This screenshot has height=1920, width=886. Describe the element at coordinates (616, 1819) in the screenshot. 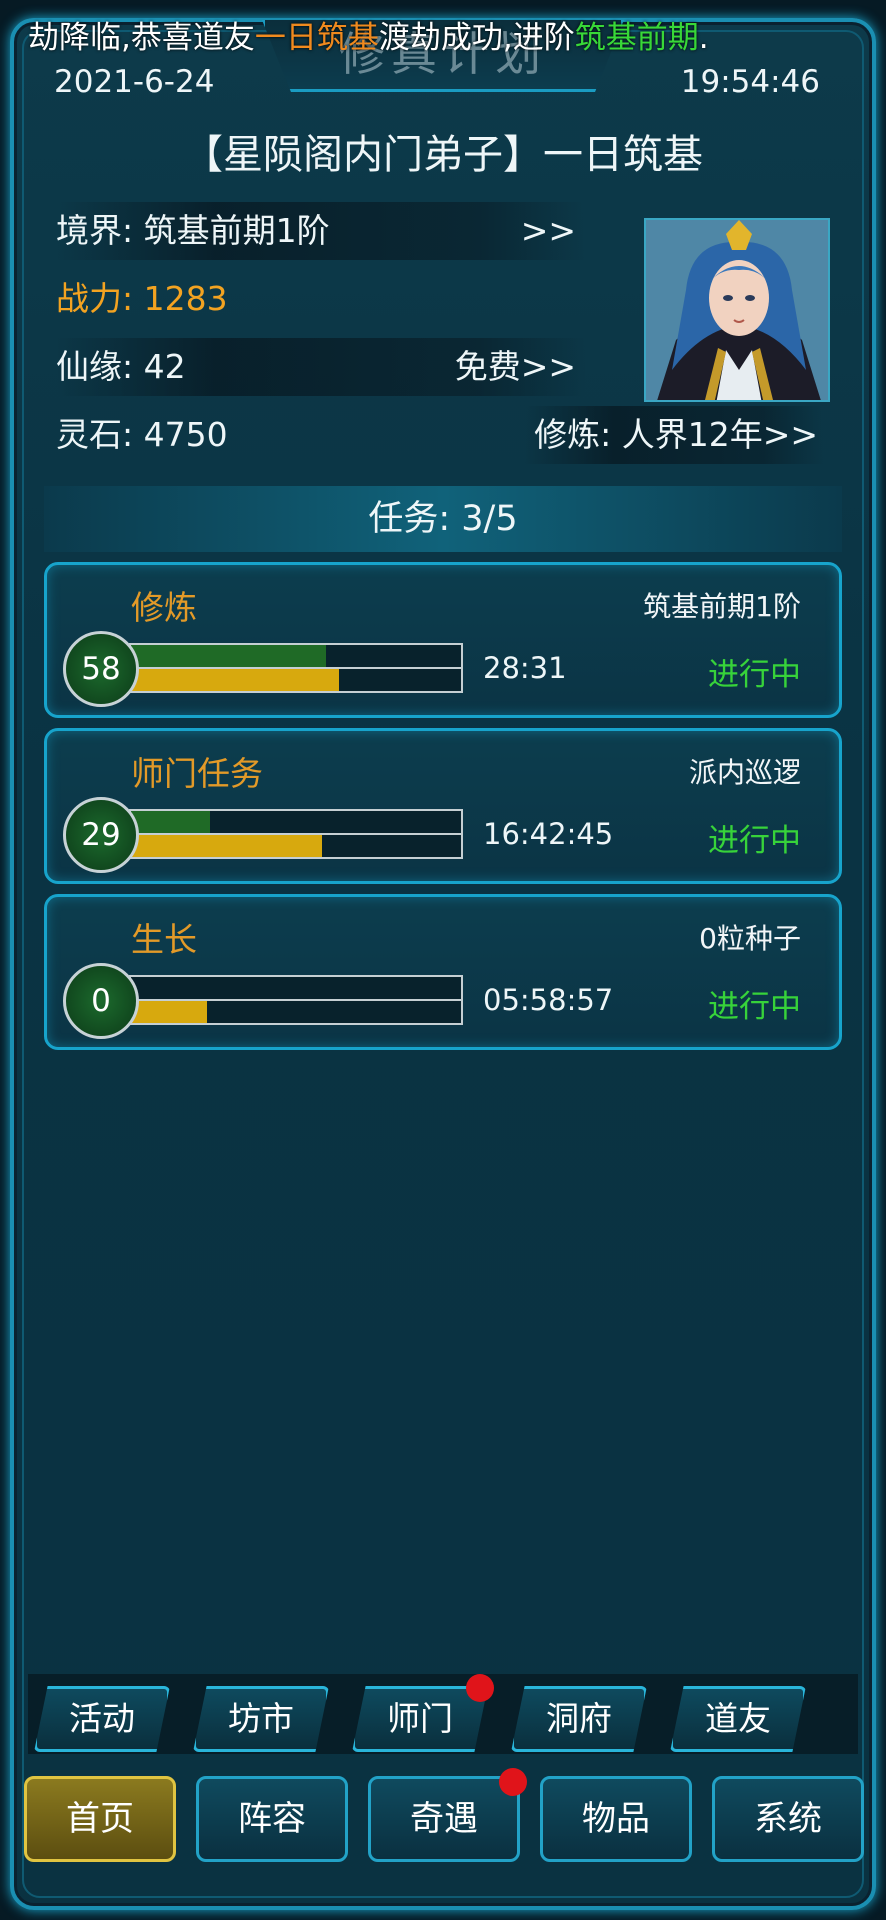

I see `nav-items-button: 物品` at that location.